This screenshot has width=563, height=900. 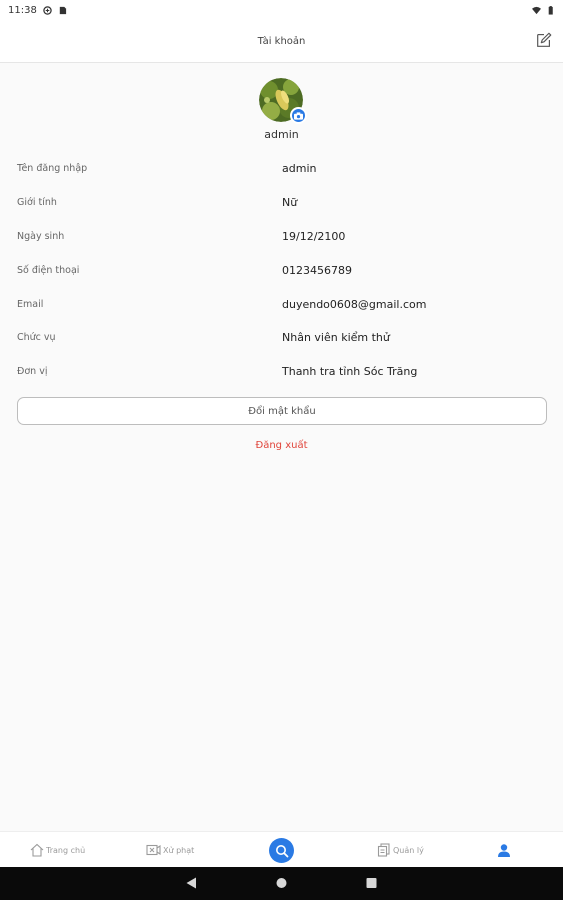 I want to click on info-label: Giới tính, so click(x=37, y=203).